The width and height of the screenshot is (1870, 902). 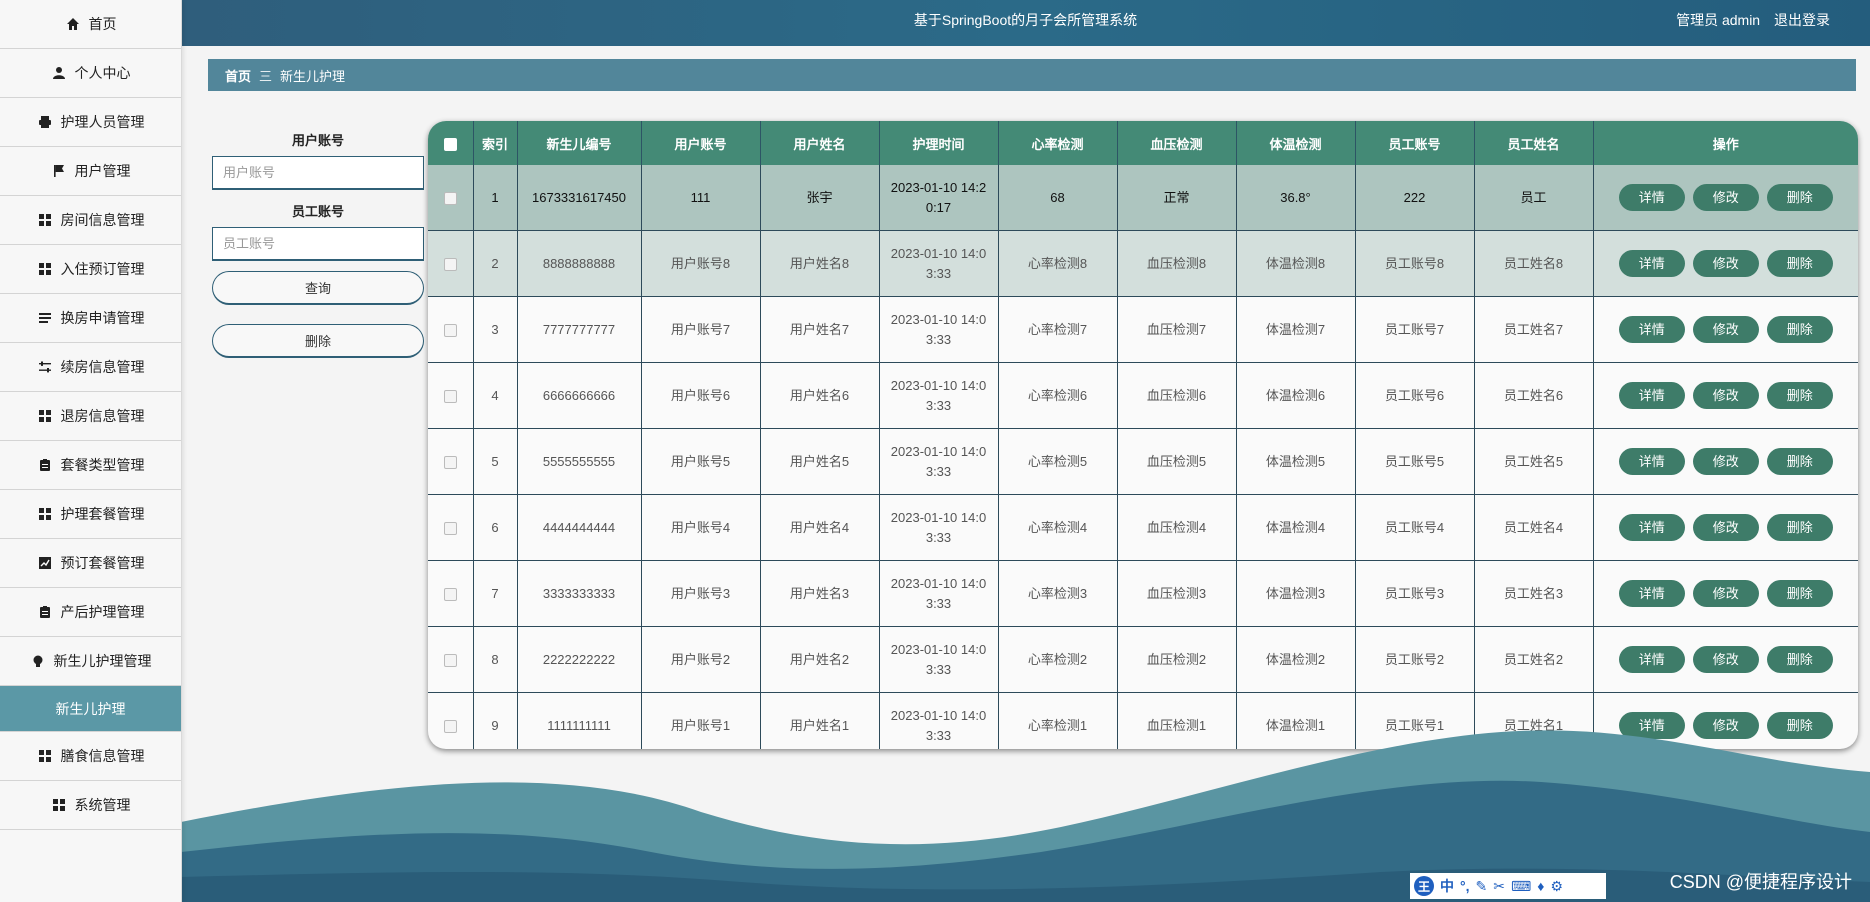 What do you see at coordinates (1447, 886) in the screenshot?
I see `ime-mode-label: 中` at bounding box center [1447, 886].